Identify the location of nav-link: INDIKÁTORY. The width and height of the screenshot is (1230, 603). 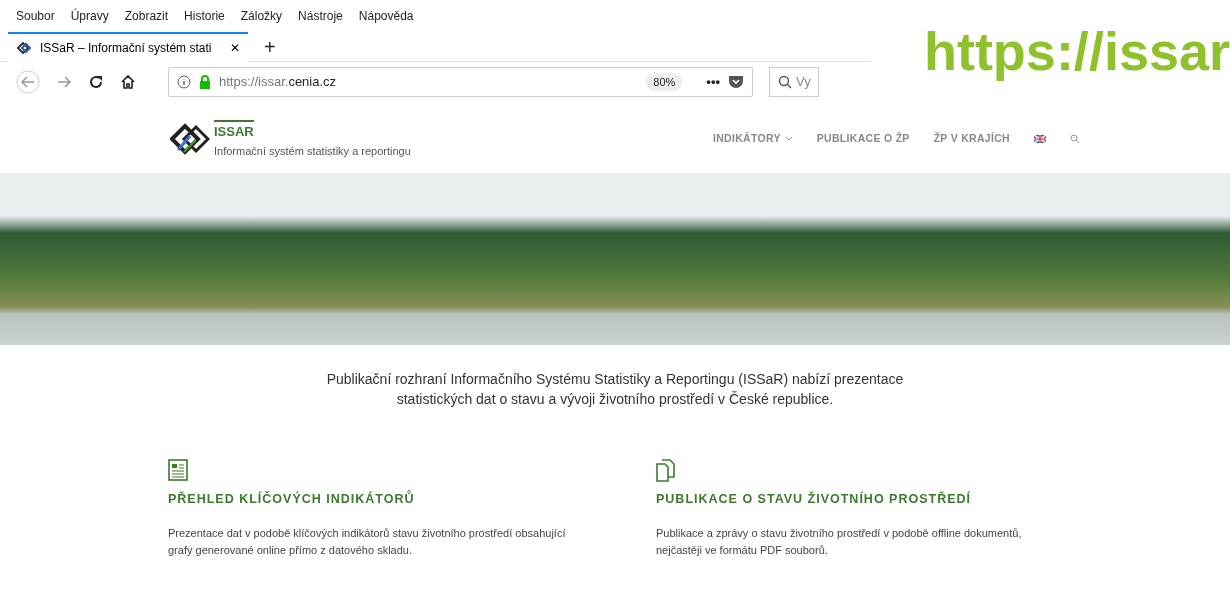
(753, 139).